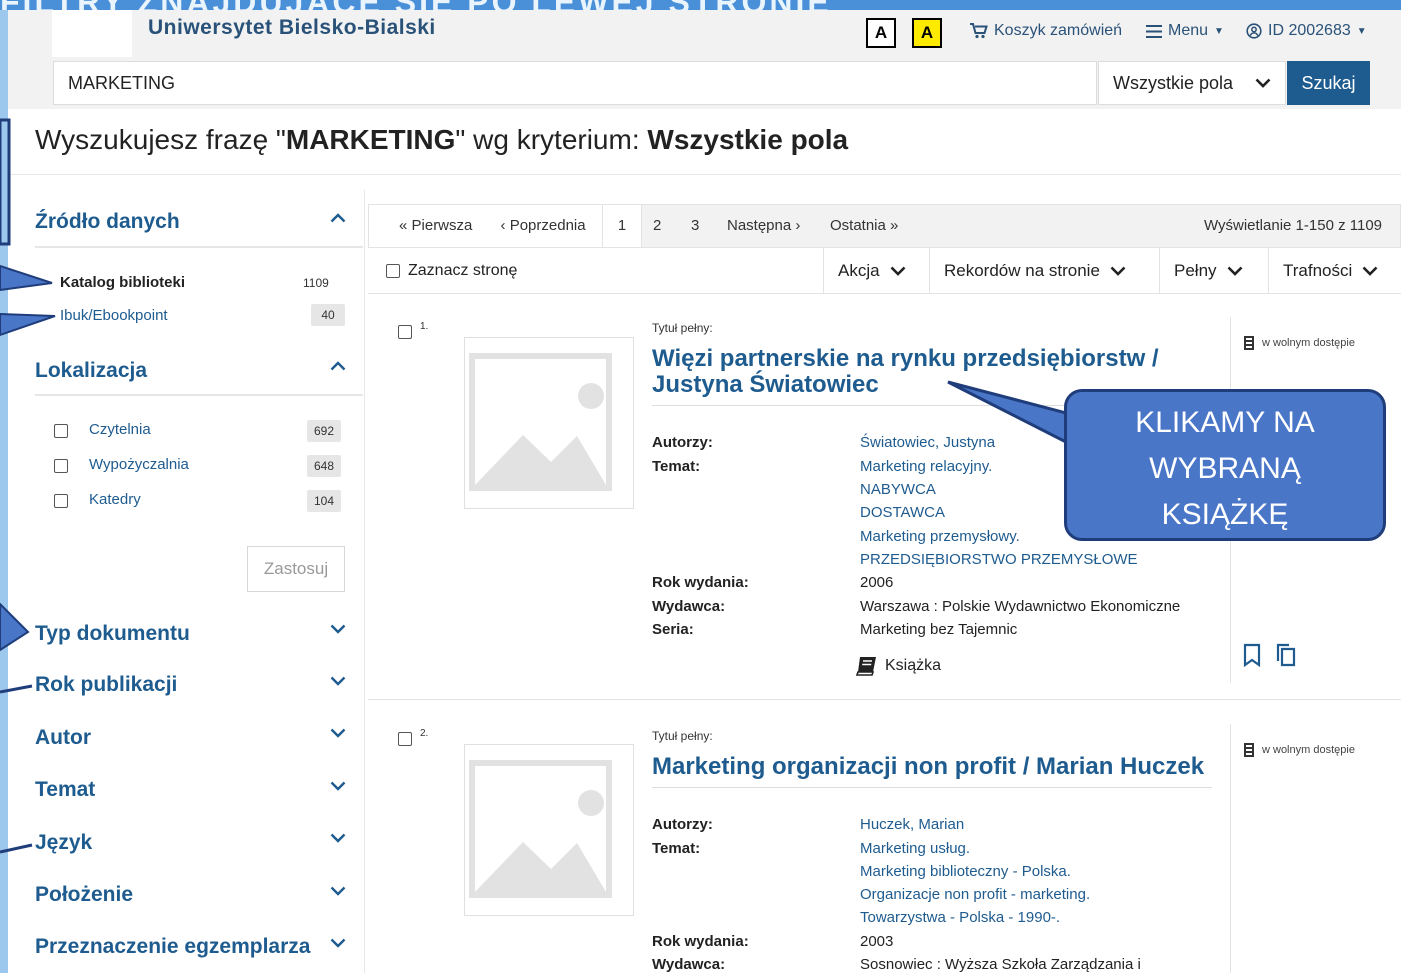  What do you see at coordinates (898, 666) in the screenshot?
I see `document-type: Książka` at bounding box center [898, 666].